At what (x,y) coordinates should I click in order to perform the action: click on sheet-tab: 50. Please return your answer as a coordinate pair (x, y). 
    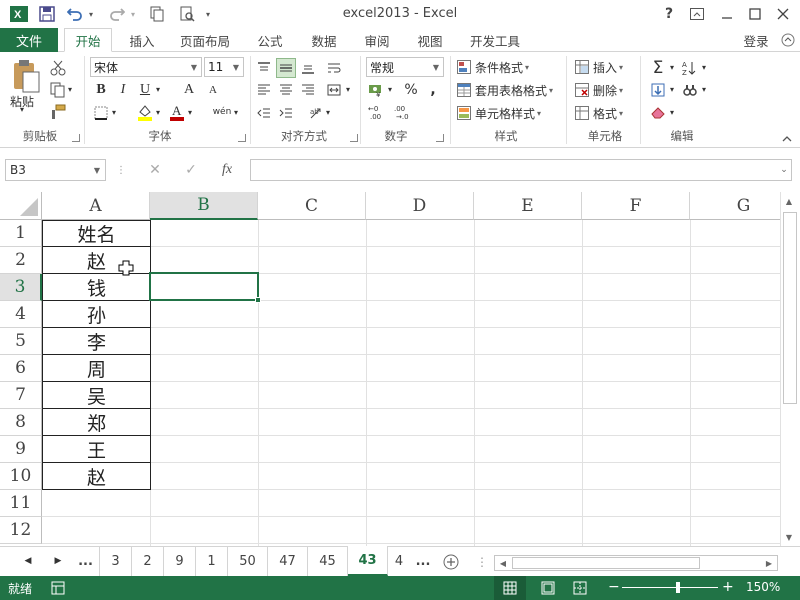
    Looking at the image, I should click on (248, 561).